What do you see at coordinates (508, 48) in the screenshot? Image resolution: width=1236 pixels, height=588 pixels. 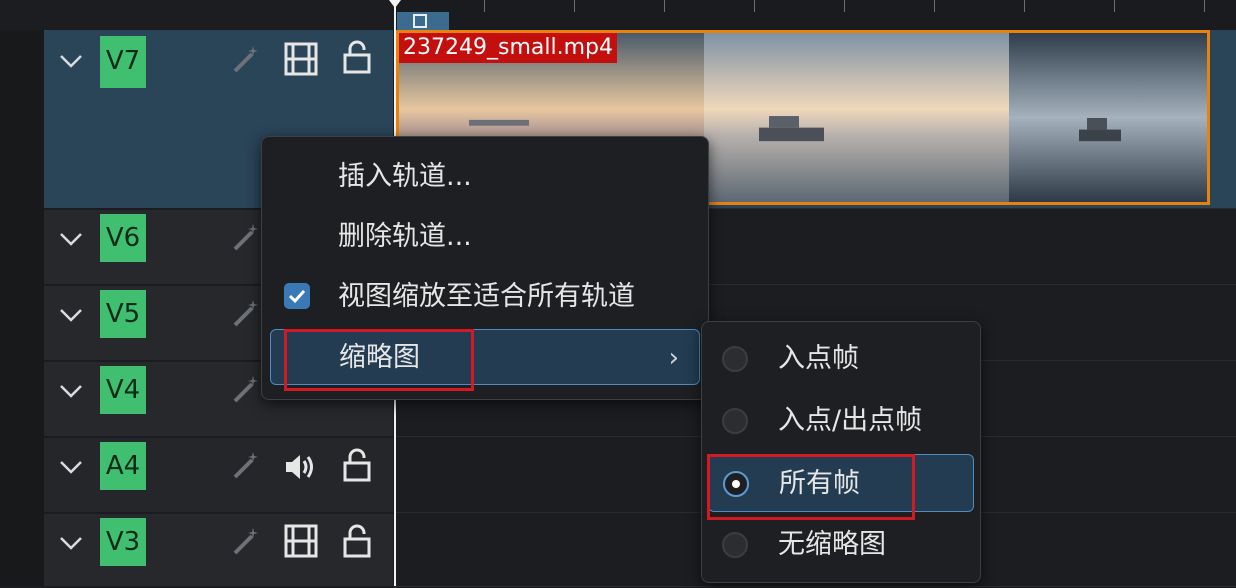 I see `clip-name-label: 237249_small.mp4` at bounding box center [508, 48].